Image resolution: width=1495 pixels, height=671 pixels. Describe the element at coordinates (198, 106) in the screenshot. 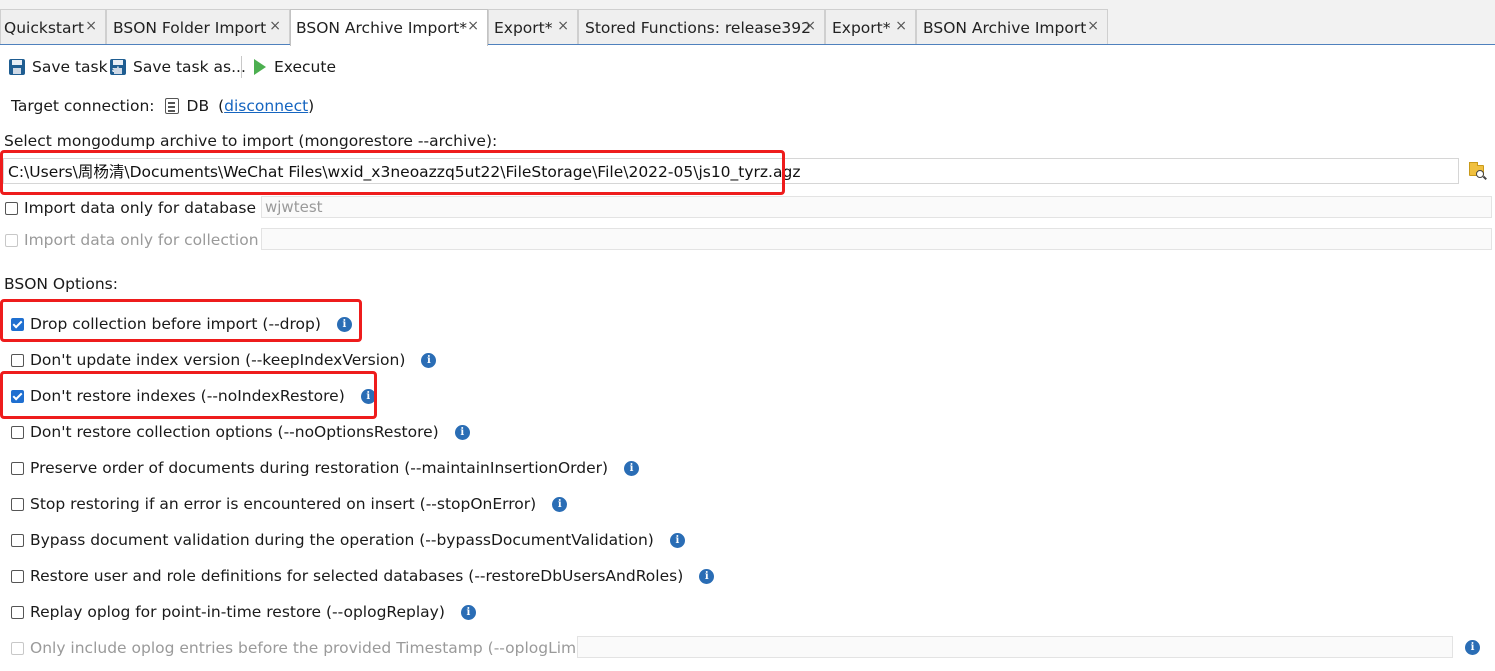

I see `connection-name: DB` at that location.